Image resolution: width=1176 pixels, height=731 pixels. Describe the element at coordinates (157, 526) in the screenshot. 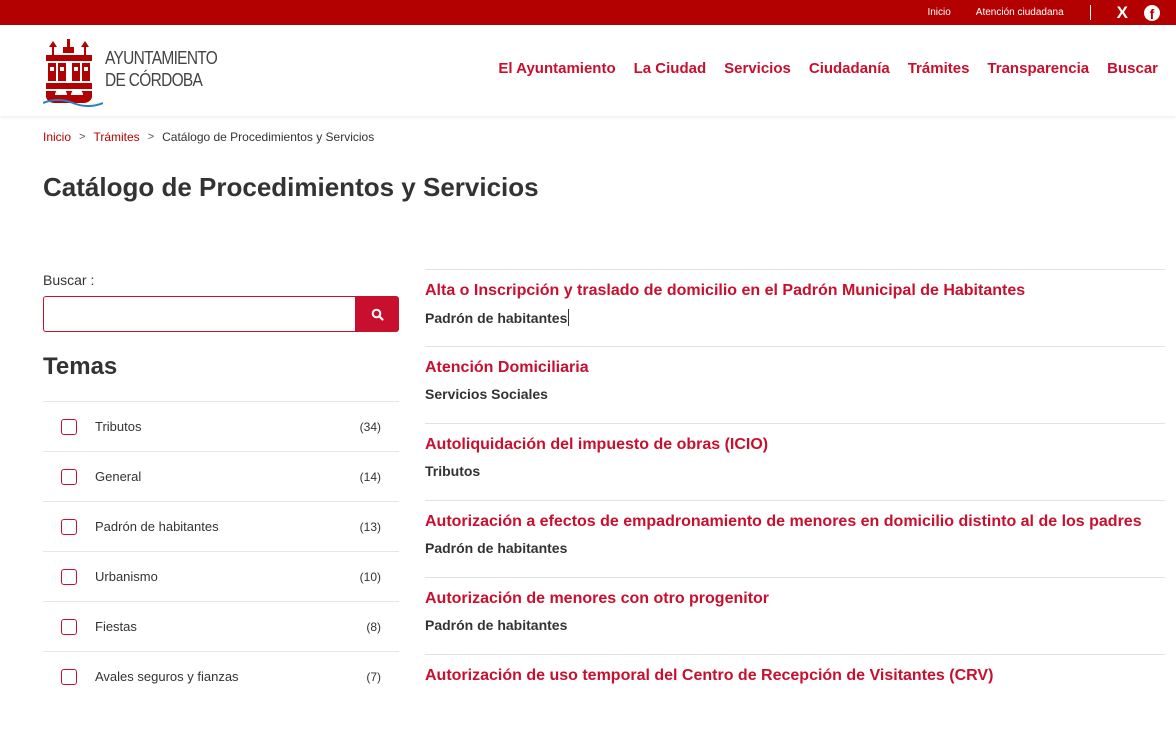

I see `topic-label: Padrón de habitantes` at that location.